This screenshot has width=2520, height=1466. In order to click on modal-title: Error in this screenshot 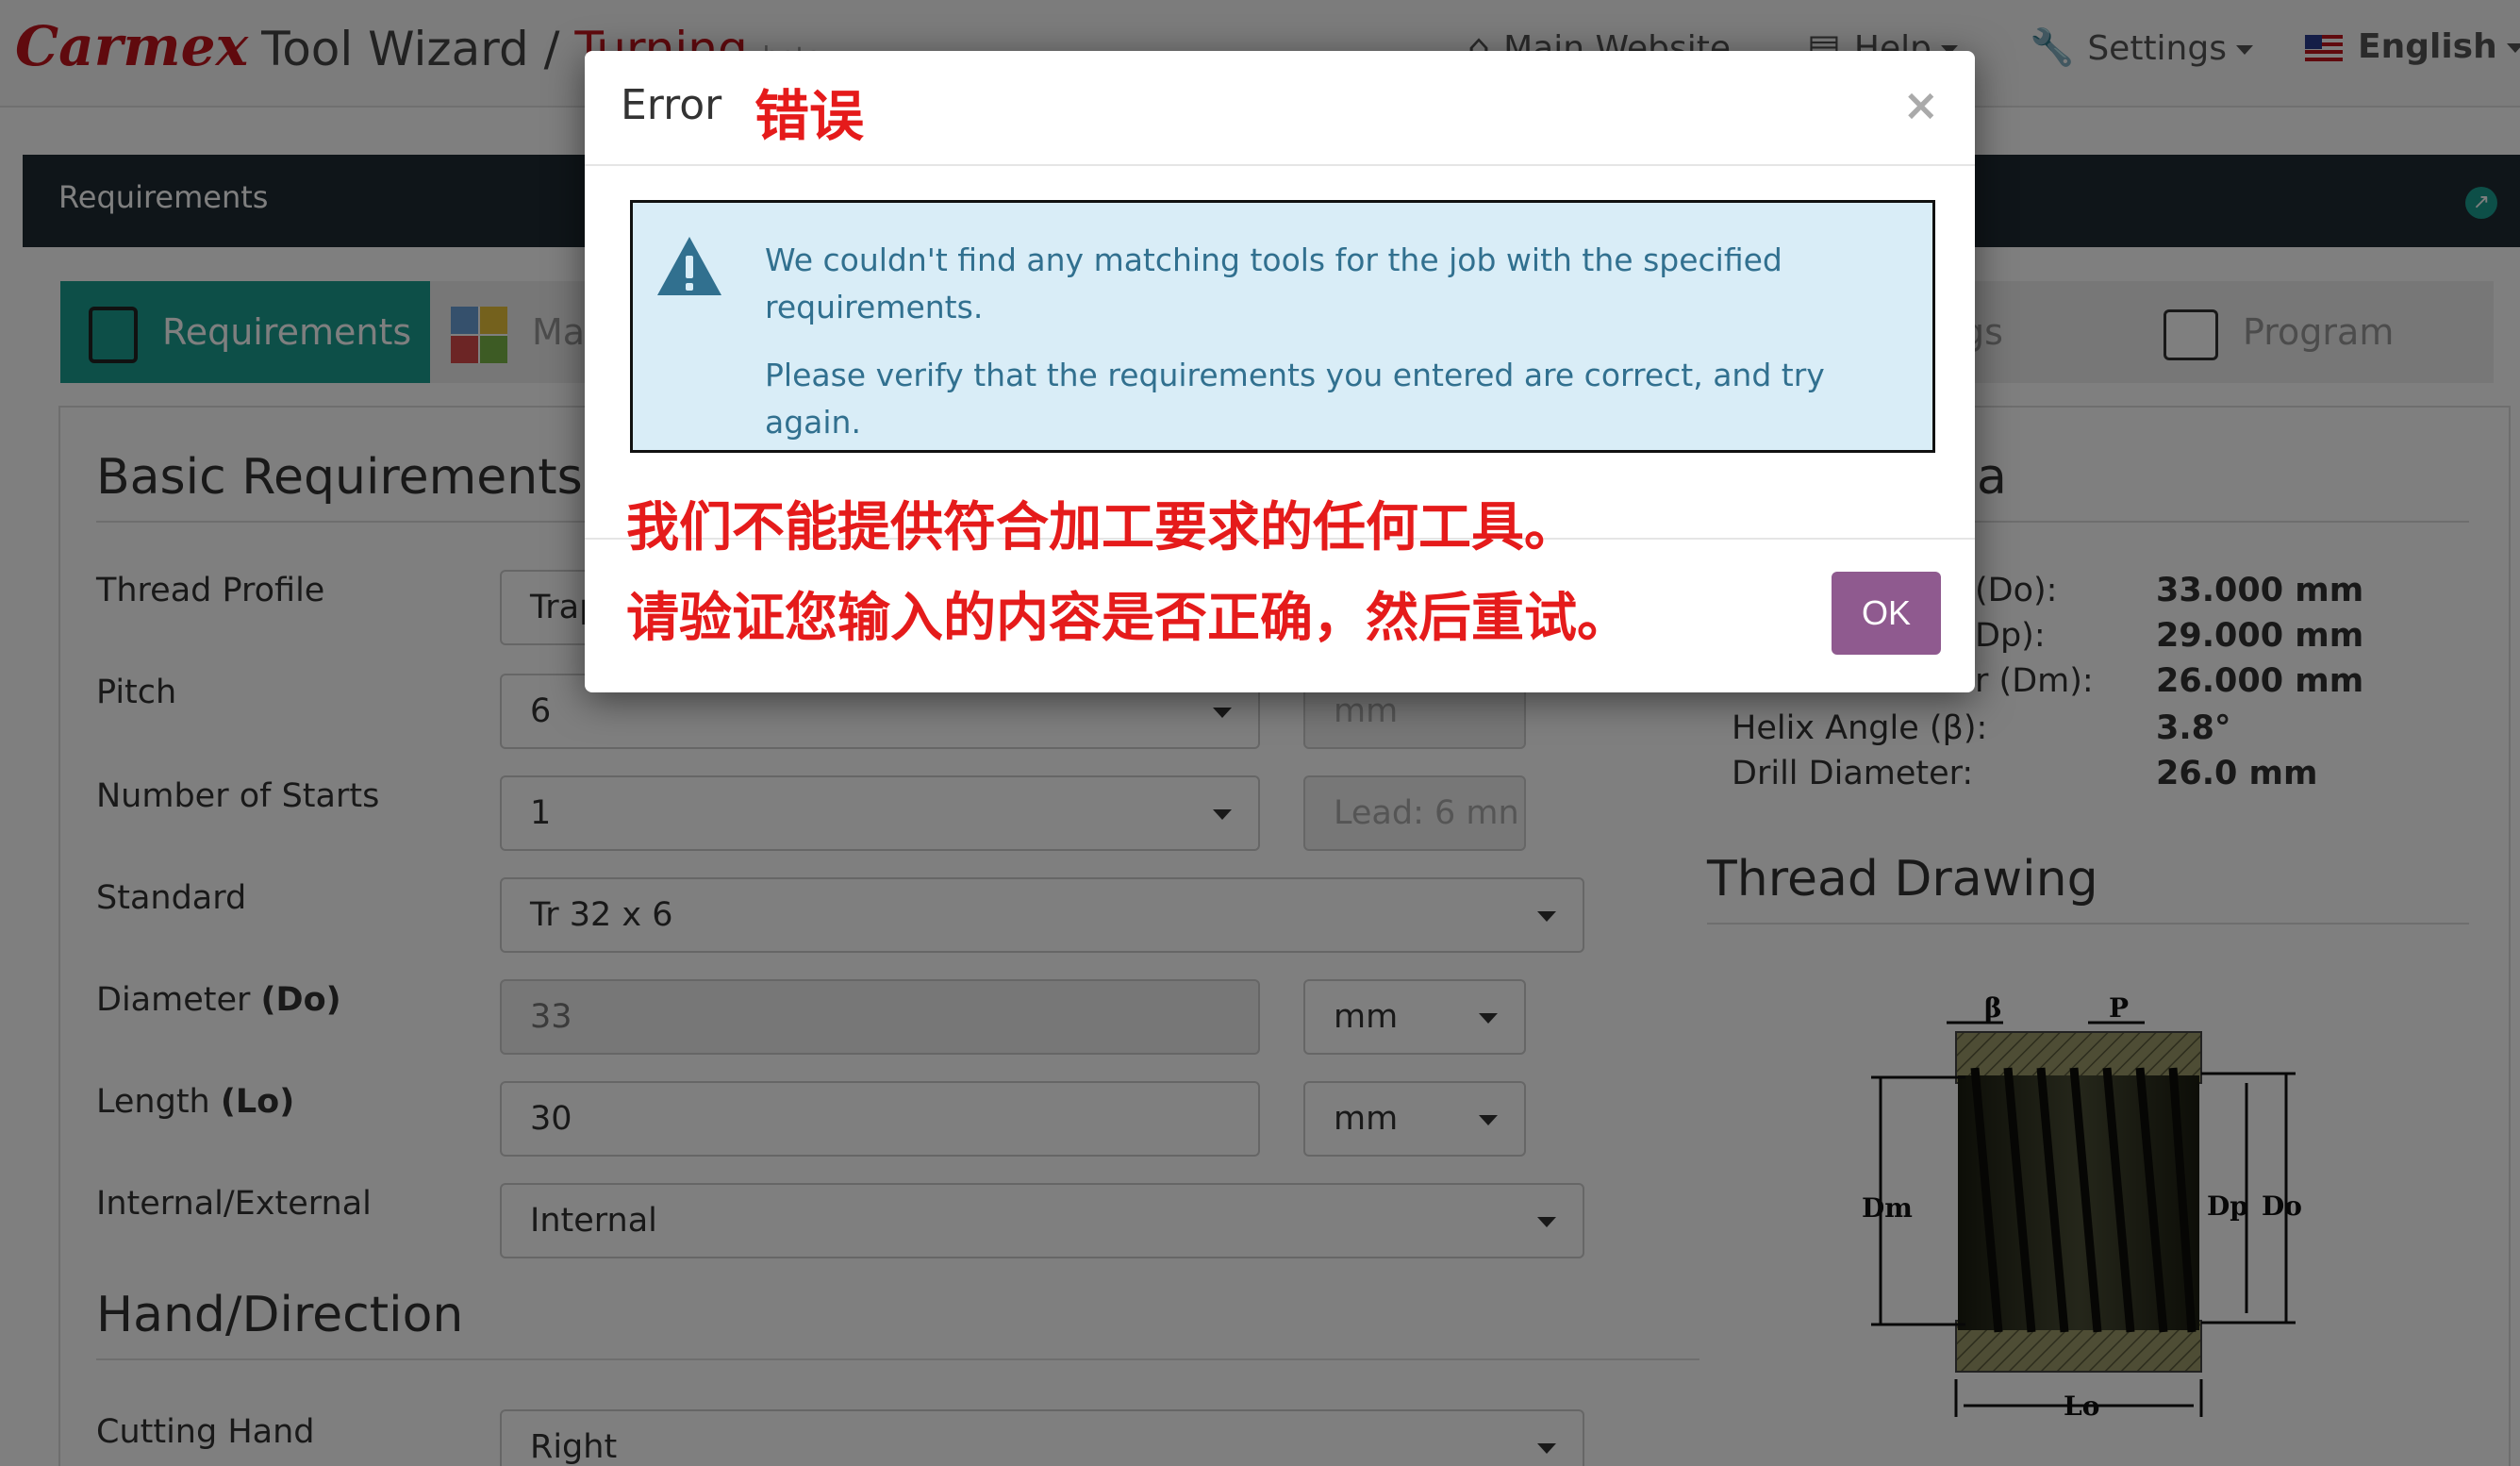, I will do `click(671, 105)`.